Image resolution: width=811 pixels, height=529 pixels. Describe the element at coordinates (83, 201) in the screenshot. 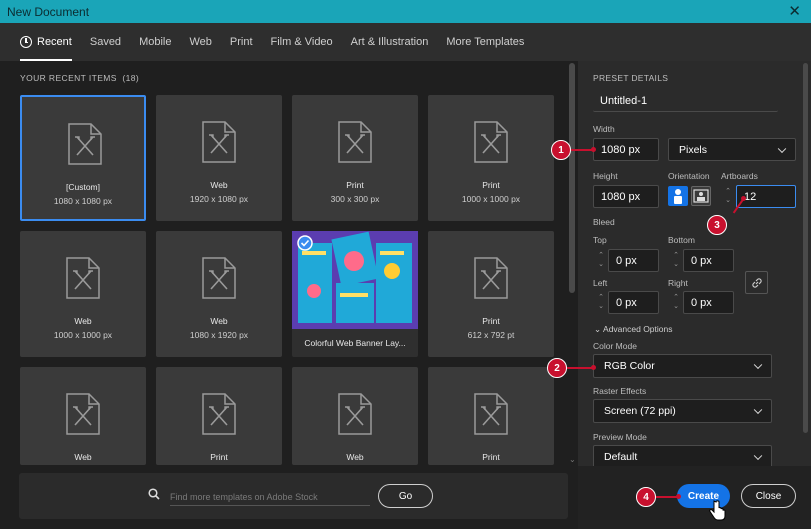

I see `recent-item-size: 1080 x 1080 px` at that location.